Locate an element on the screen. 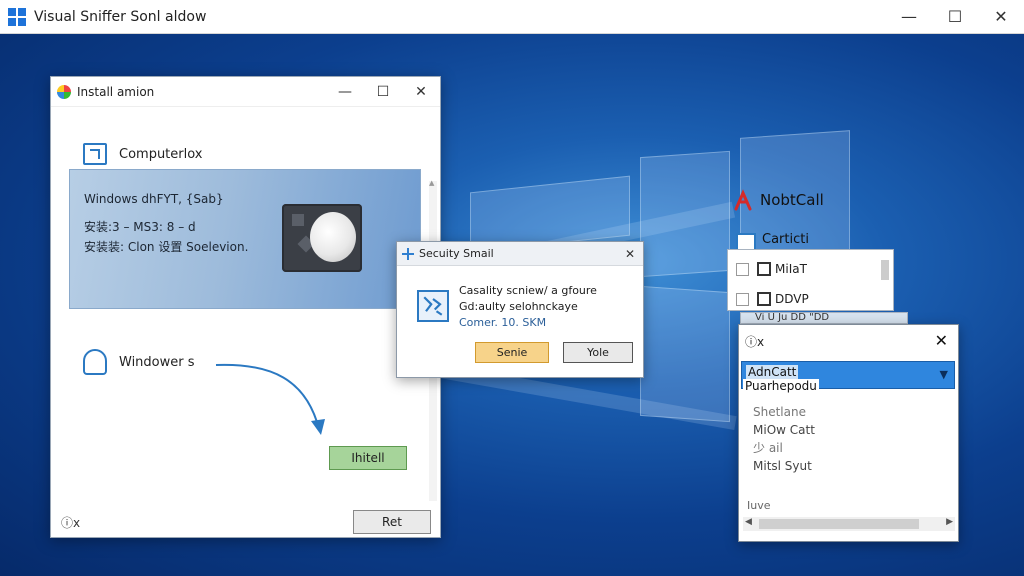  dropdown-option: Mitsl Syut is located at coordinates (784, 466).